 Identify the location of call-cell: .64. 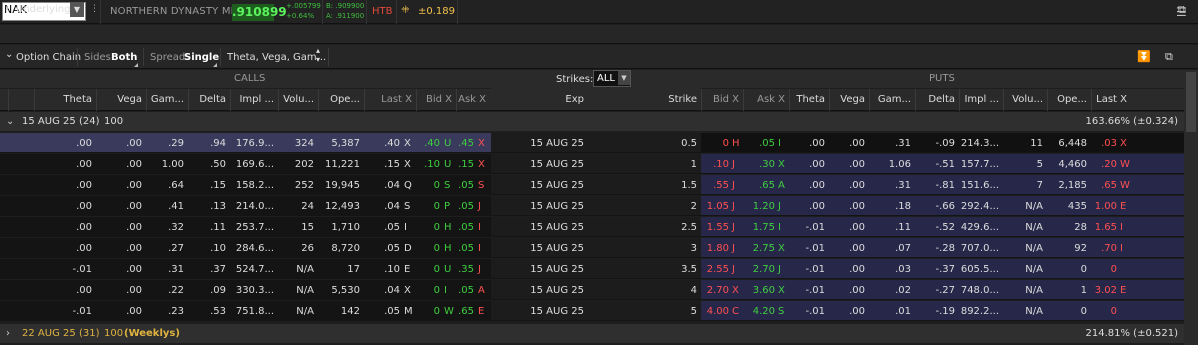
(165, 185).